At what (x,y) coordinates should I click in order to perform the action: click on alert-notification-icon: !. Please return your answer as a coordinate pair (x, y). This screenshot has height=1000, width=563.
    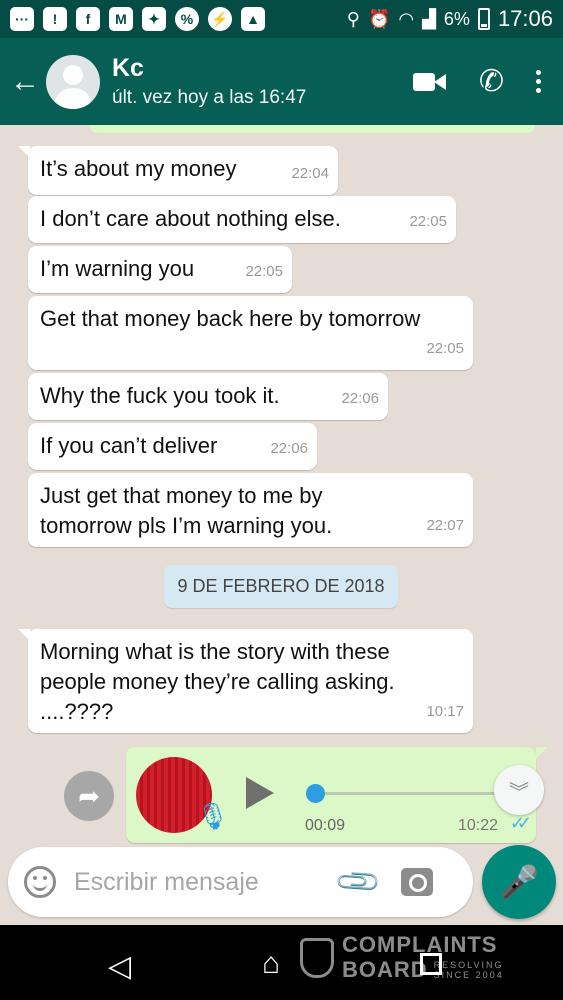
    Looking at the image, I should click on (55, 19).